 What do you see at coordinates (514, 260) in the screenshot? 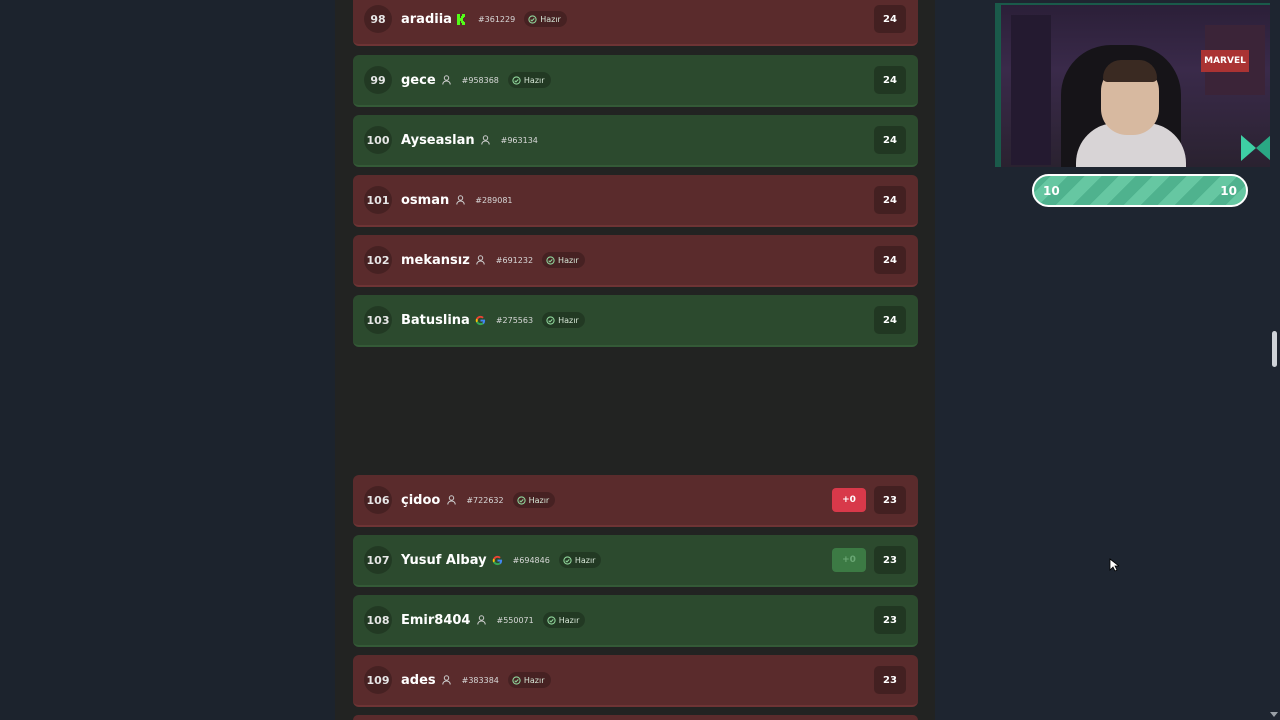
I see `user-id: #691232` at bounding box center [514, 260].